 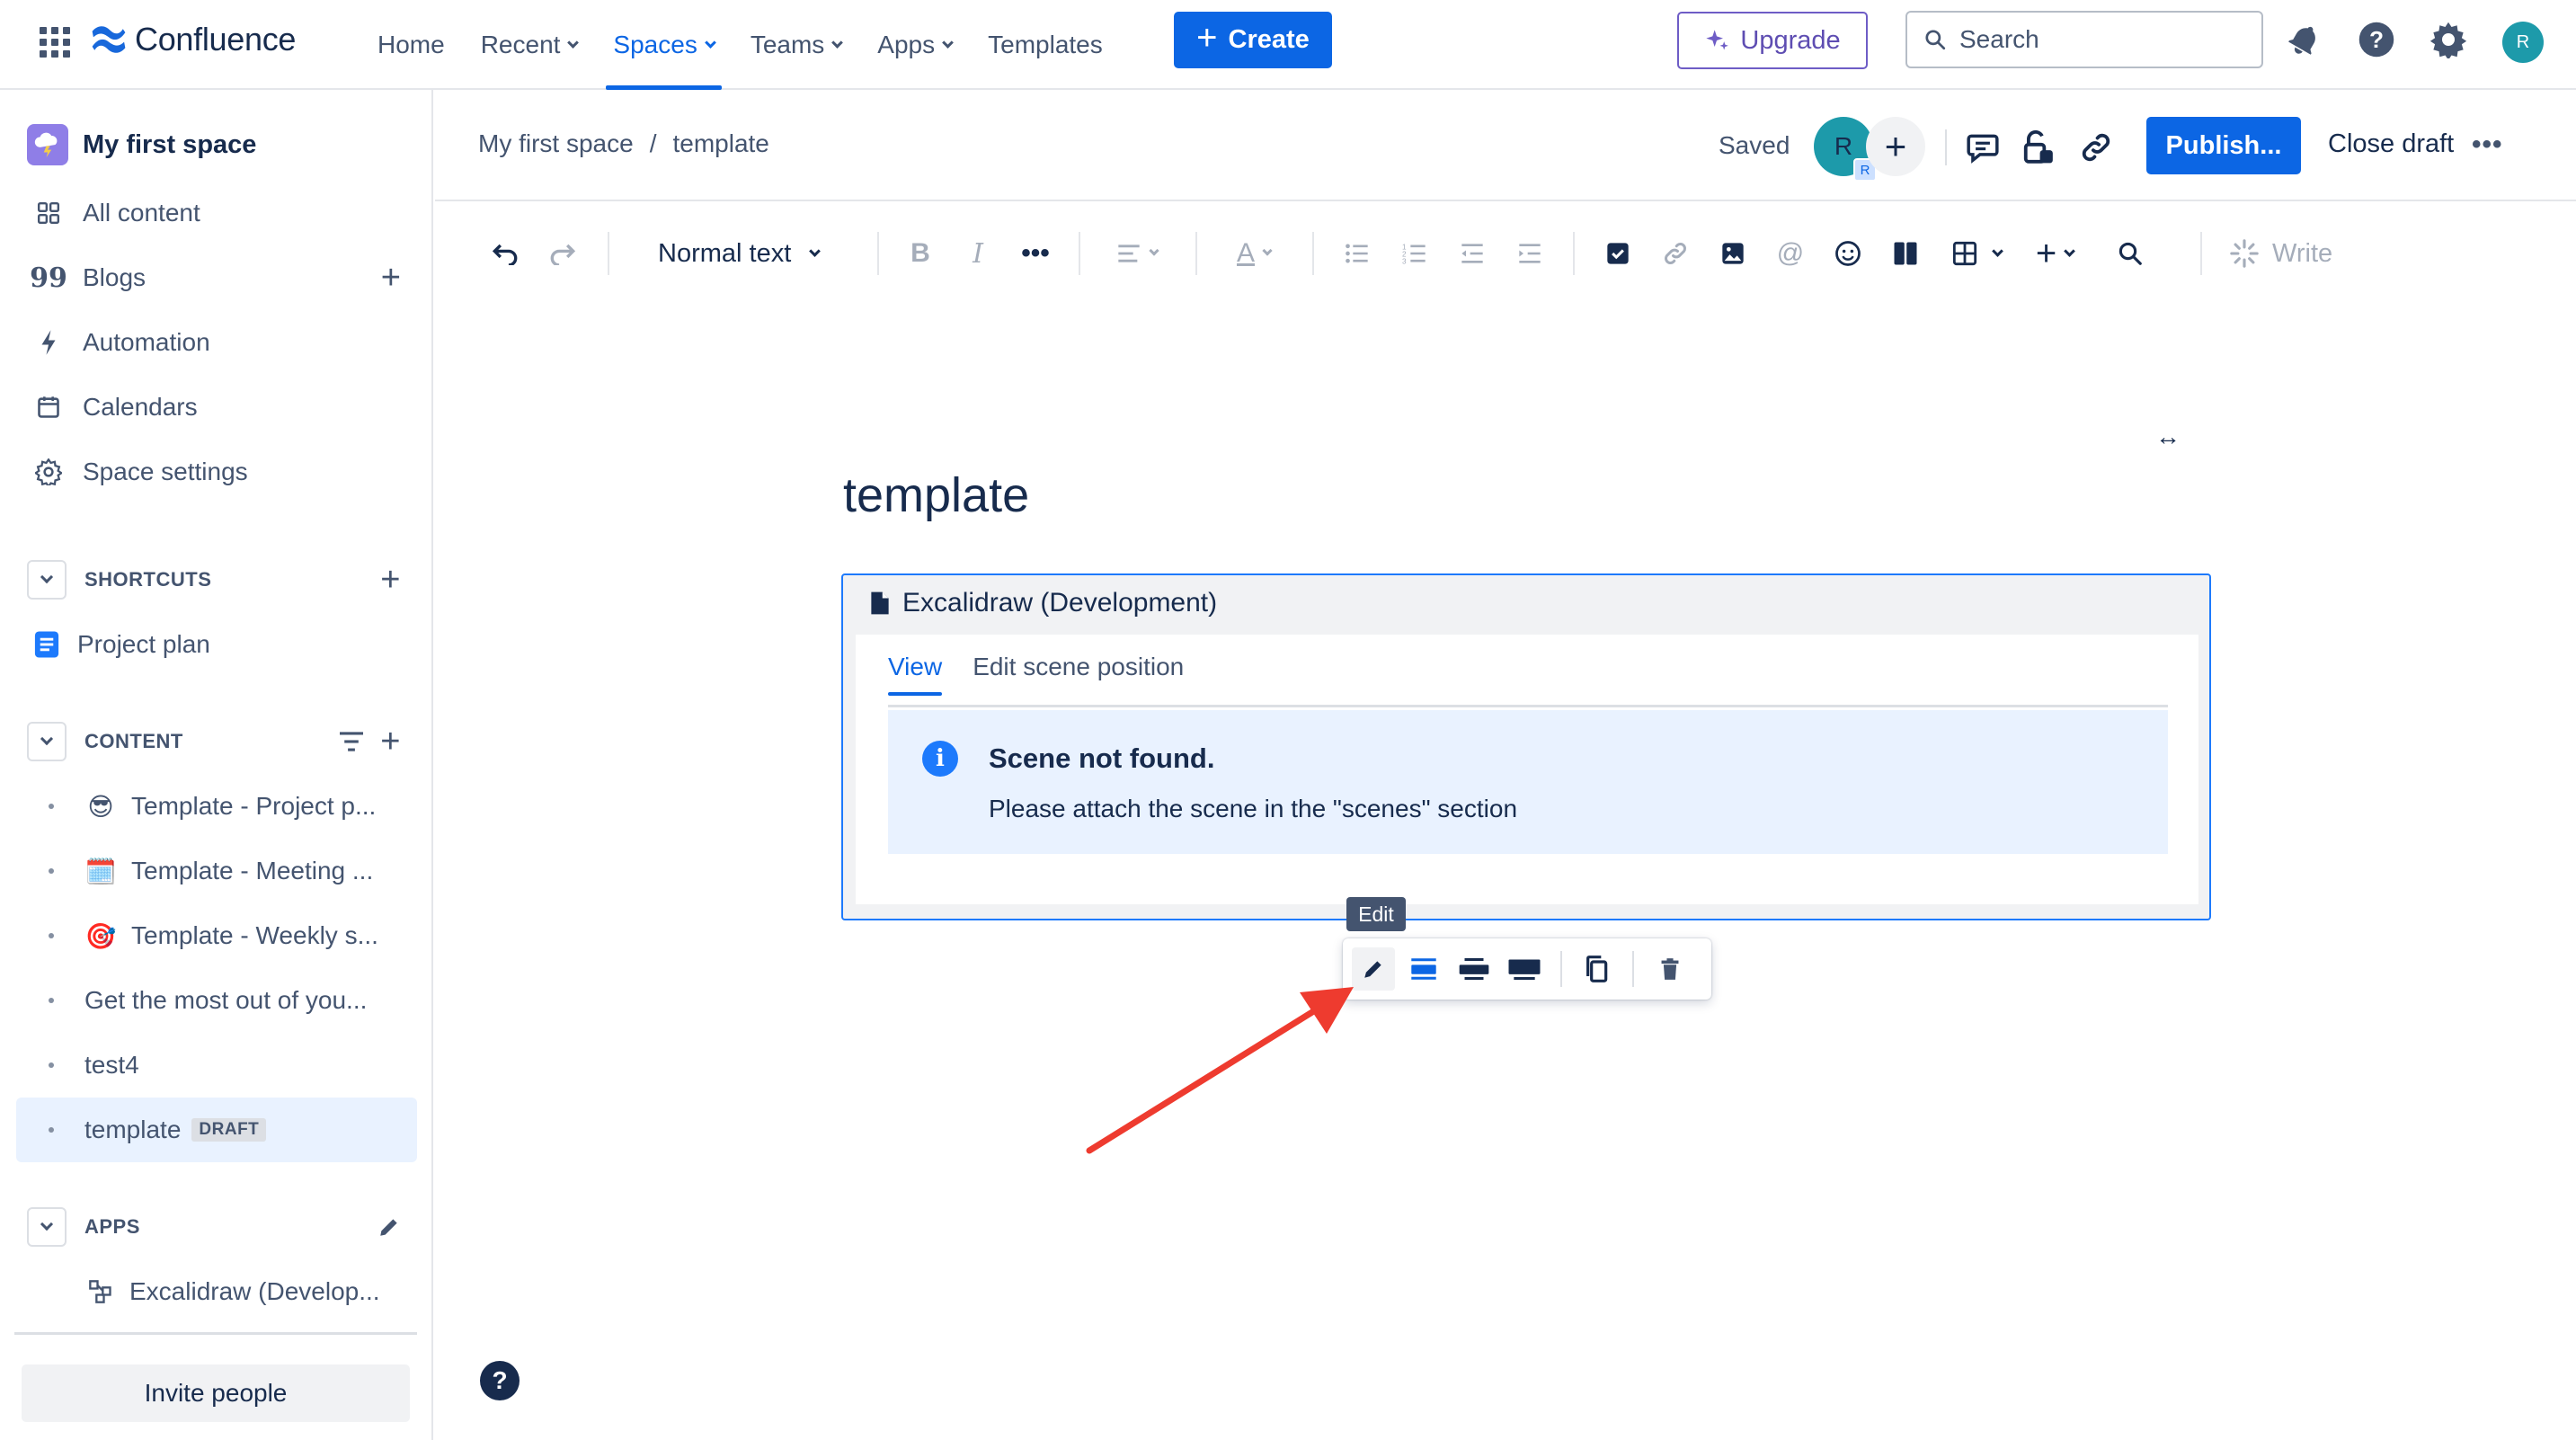 I want to click on layout-full-width-button, so click(x=1524, y=969).